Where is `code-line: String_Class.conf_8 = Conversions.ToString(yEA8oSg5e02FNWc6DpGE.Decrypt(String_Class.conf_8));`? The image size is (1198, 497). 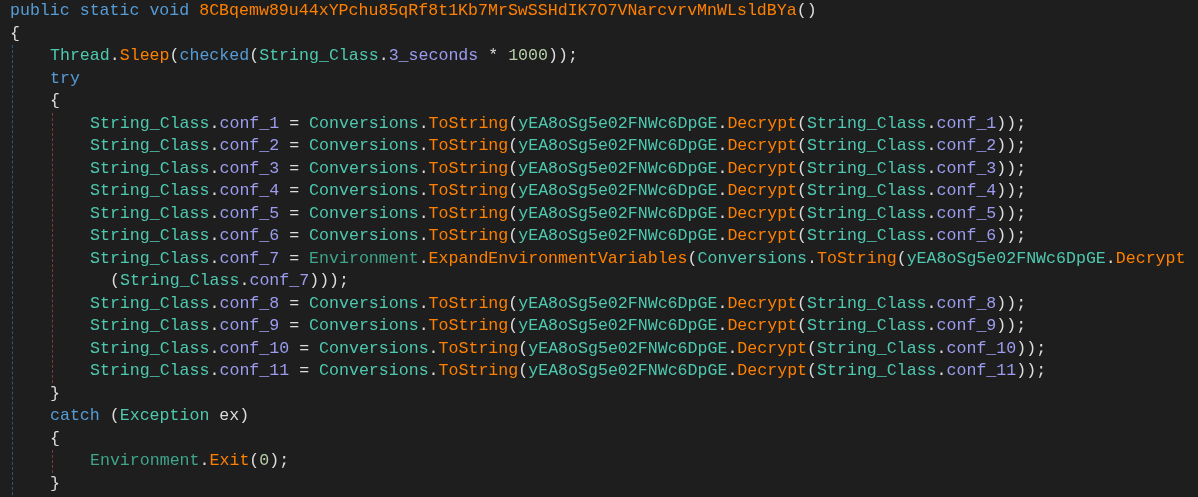
code-line: String_Class.conf_8 = Conversions.ToString(yEA8oSg5e02FNWc6DpGE.Decrypt(String_Class.conf_8)); is located at coordinates (558, 303).